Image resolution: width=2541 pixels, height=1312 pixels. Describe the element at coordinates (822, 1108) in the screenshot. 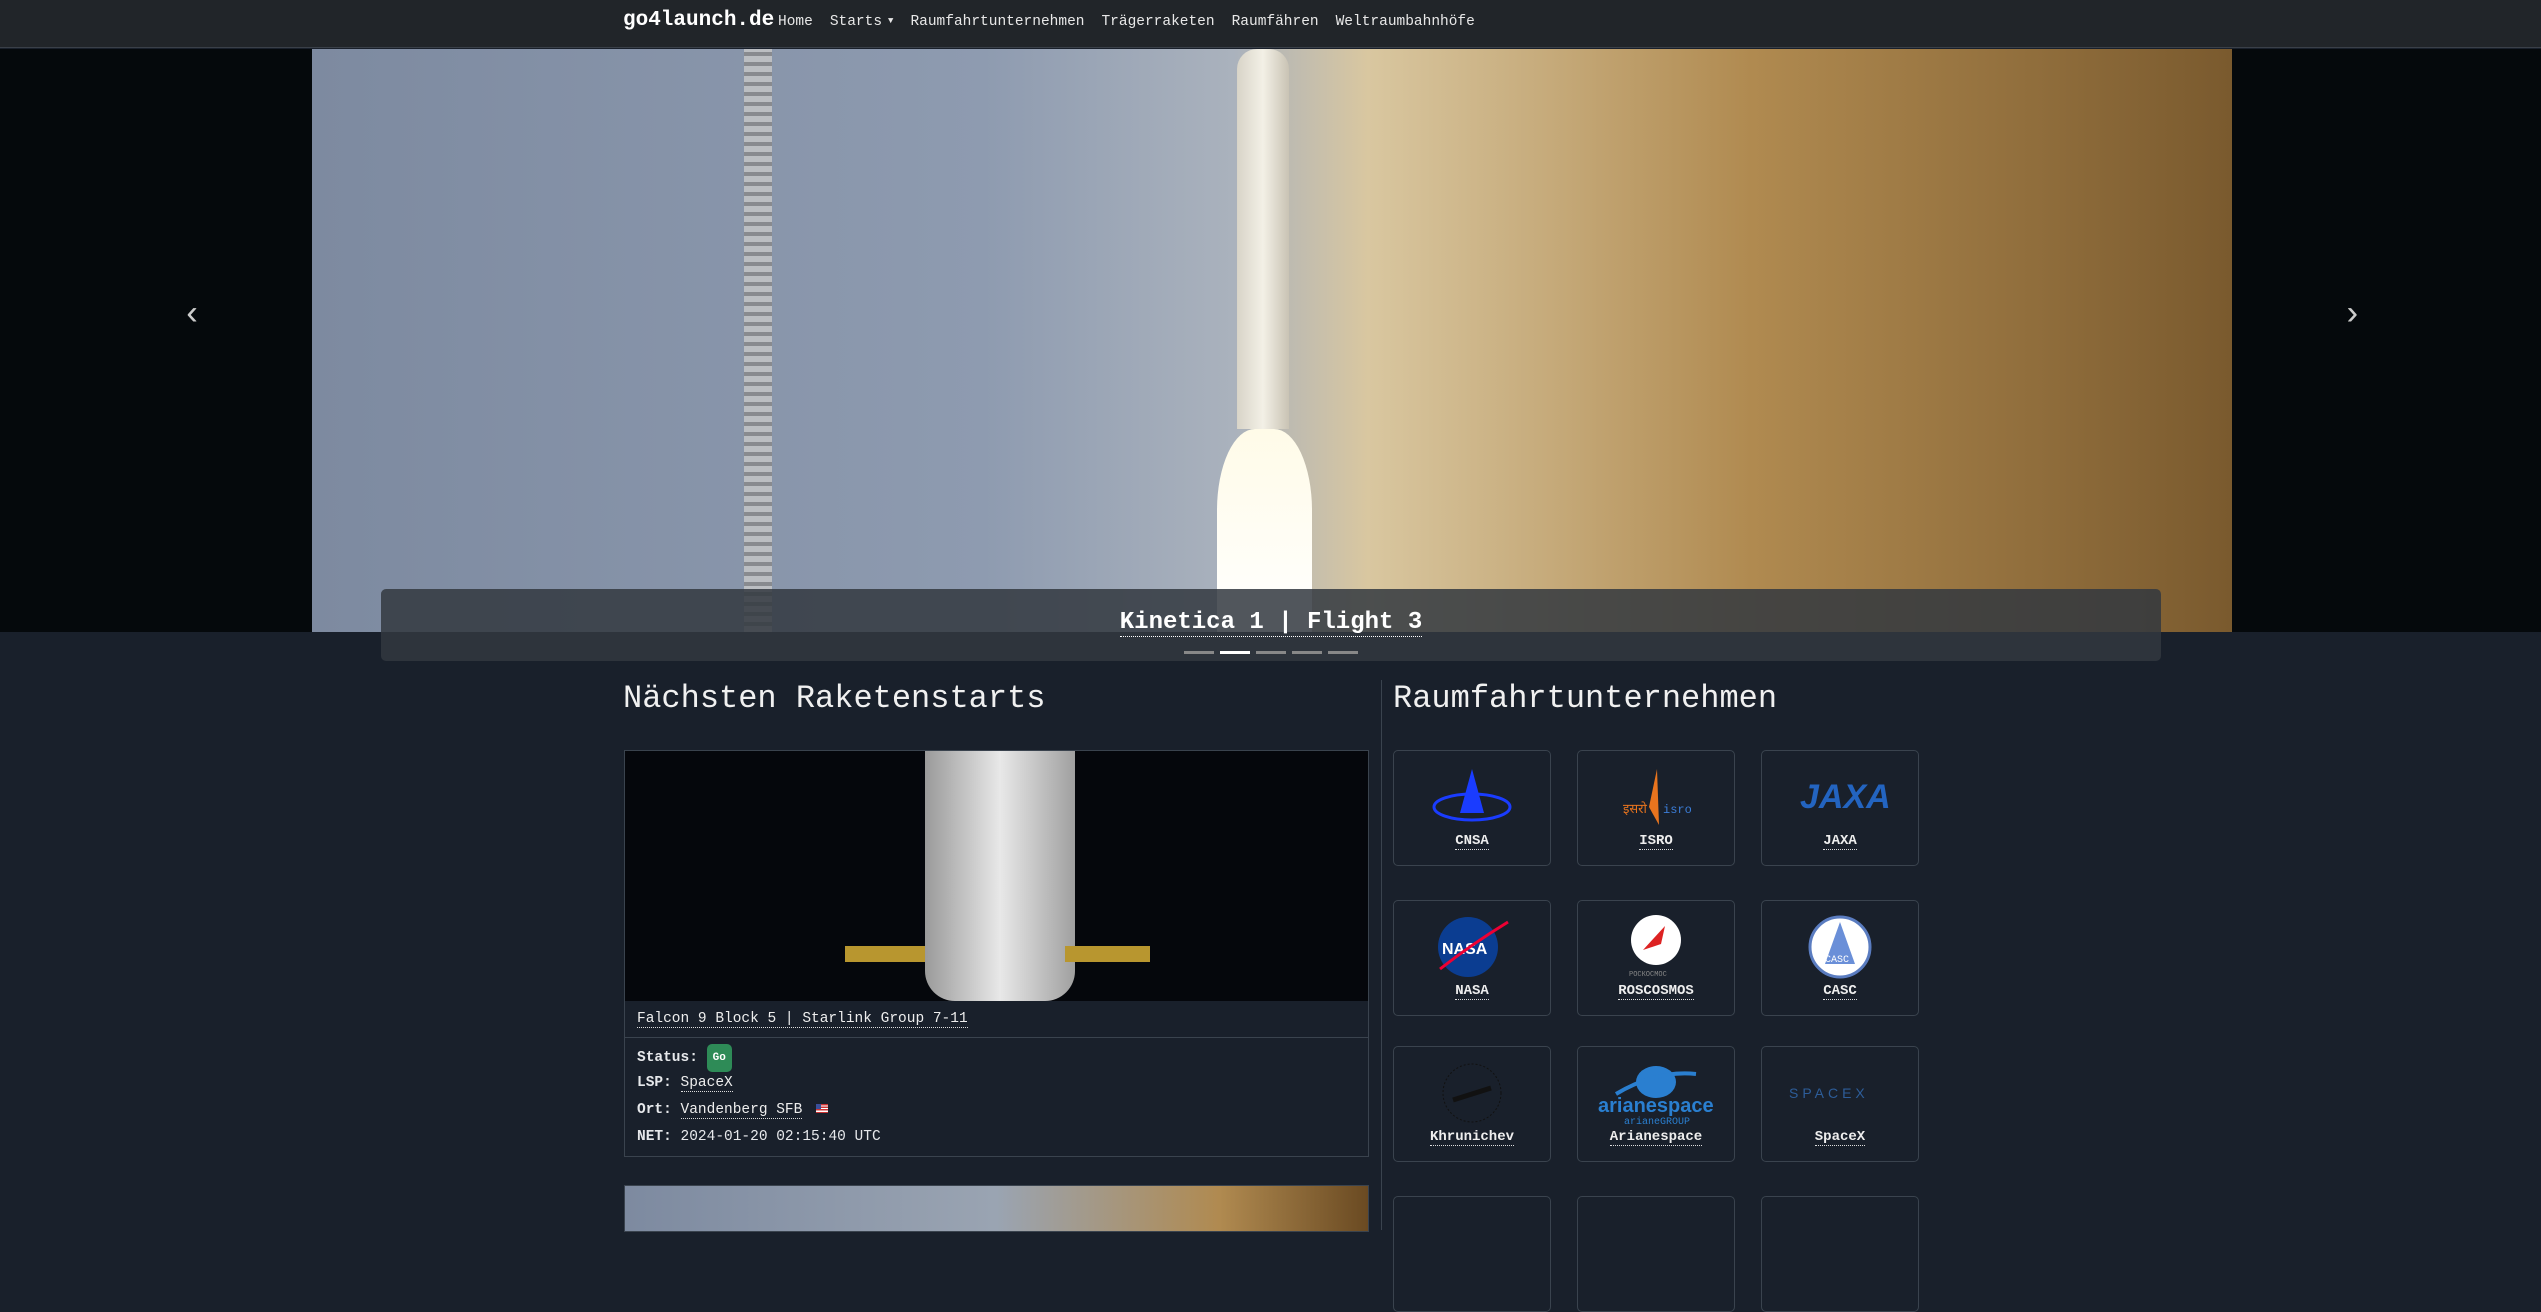

I see `us-flag-icon` at that location.